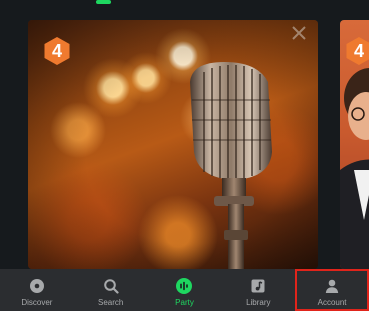 The height and width of the screenshot is (311, 369). What do you see at coordinates (299, 33) in the screenshot?
I see `corner-close-icon` at bounding box center [299, 33].